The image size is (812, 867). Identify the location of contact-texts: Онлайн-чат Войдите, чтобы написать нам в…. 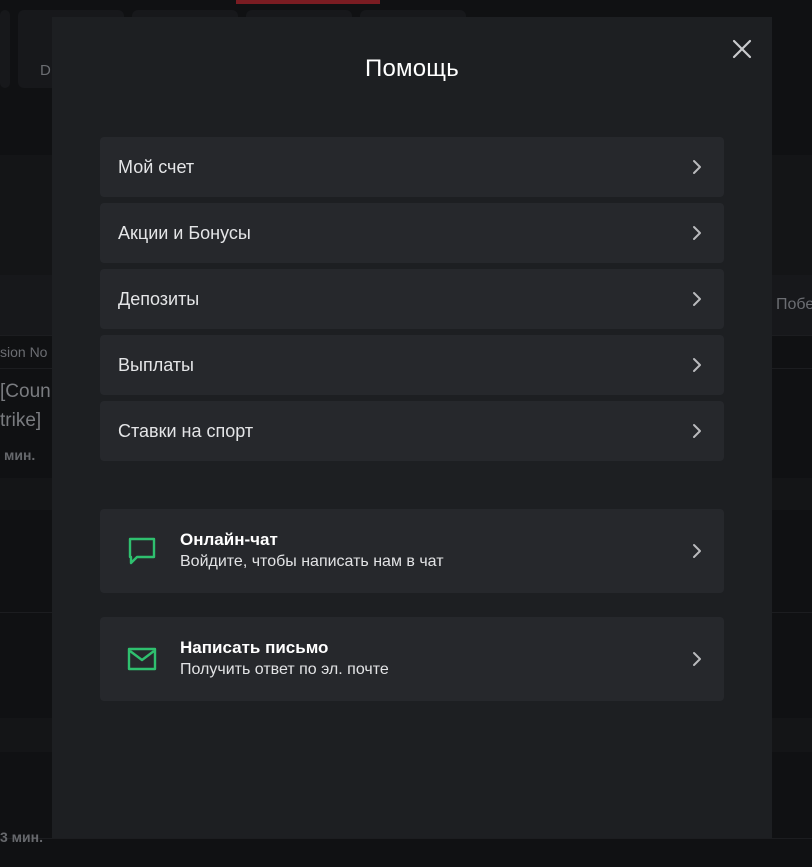
(435, 551).